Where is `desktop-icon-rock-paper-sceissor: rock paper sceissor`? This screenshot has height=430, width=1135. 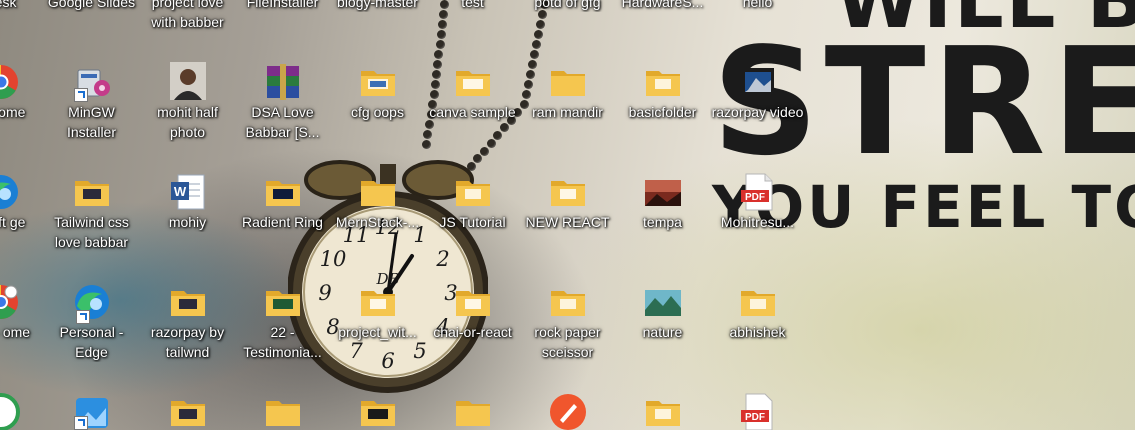
desktop-icon-rock-paper-sceissor: rock paper sceissor is located at coordinates (567, 324).